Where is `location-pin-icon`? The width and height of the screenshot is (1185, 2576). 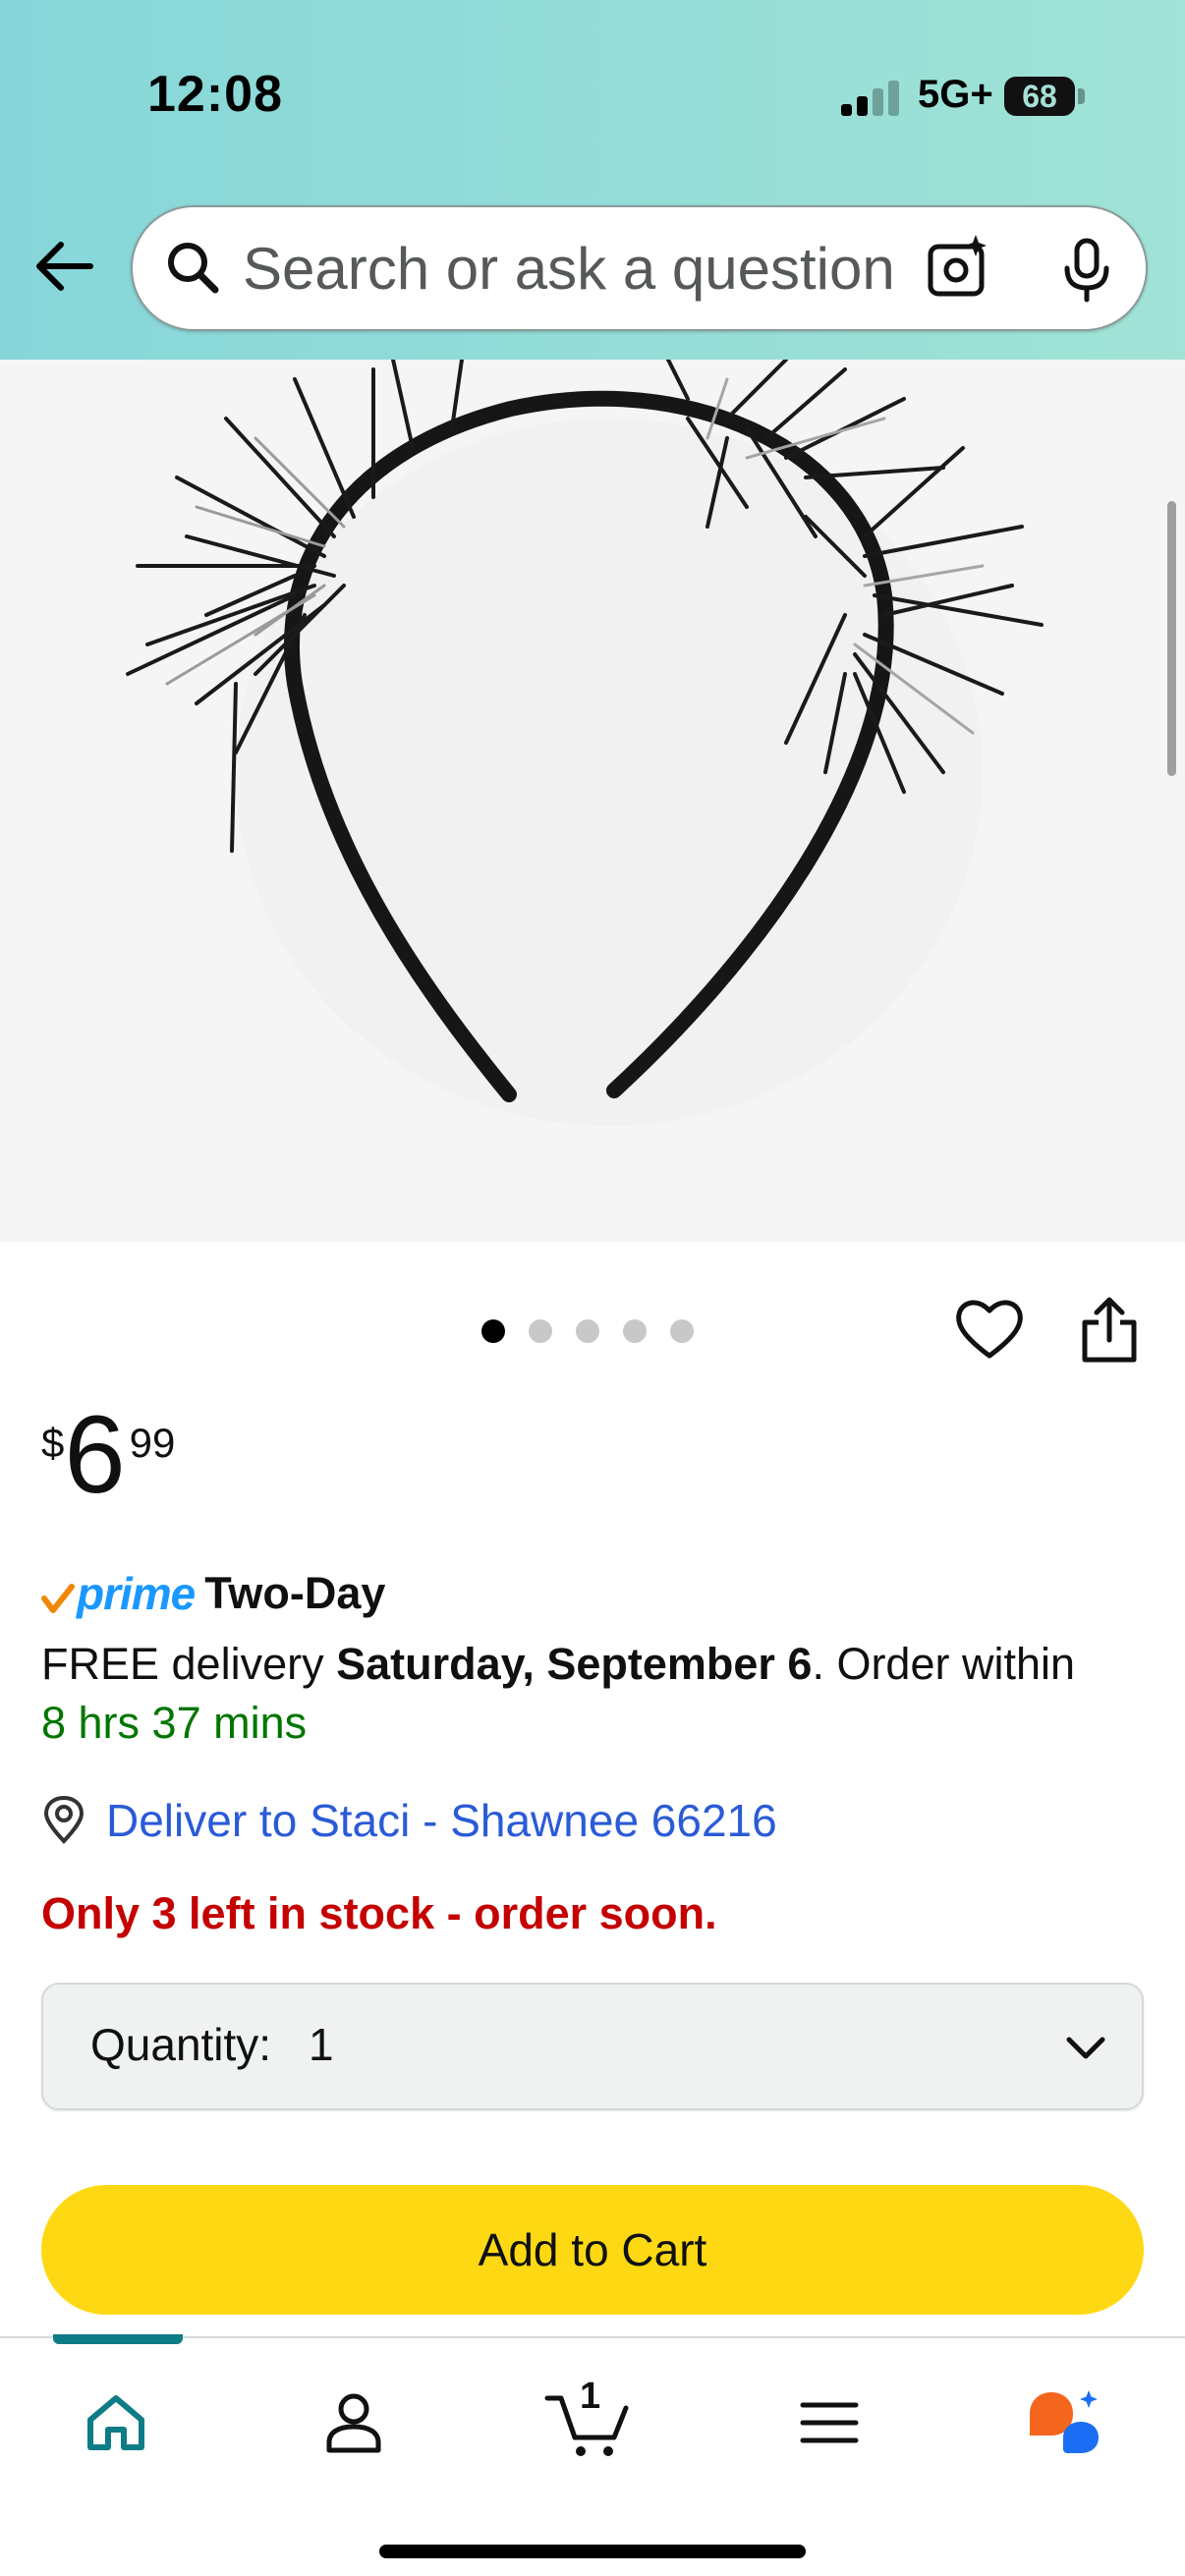
location-pin-icon is located at coordinates (64, 1820).